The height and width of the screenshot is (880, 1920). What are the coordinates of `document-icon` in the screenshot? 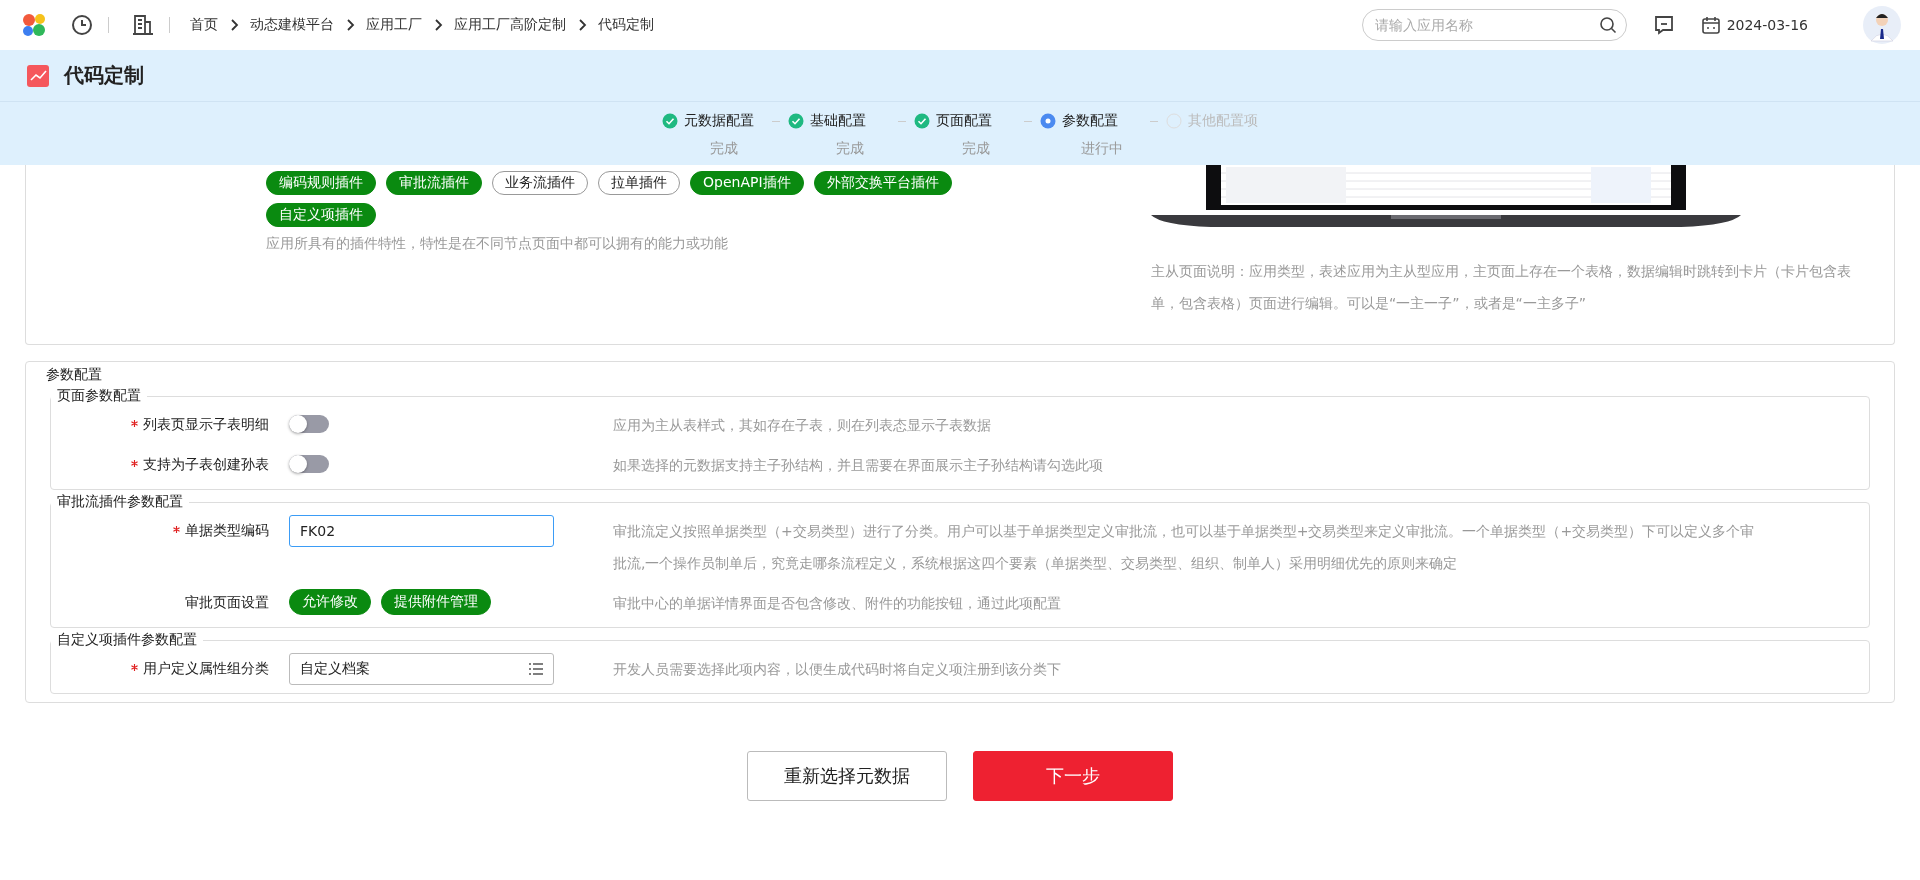 It's located at (143, 25).